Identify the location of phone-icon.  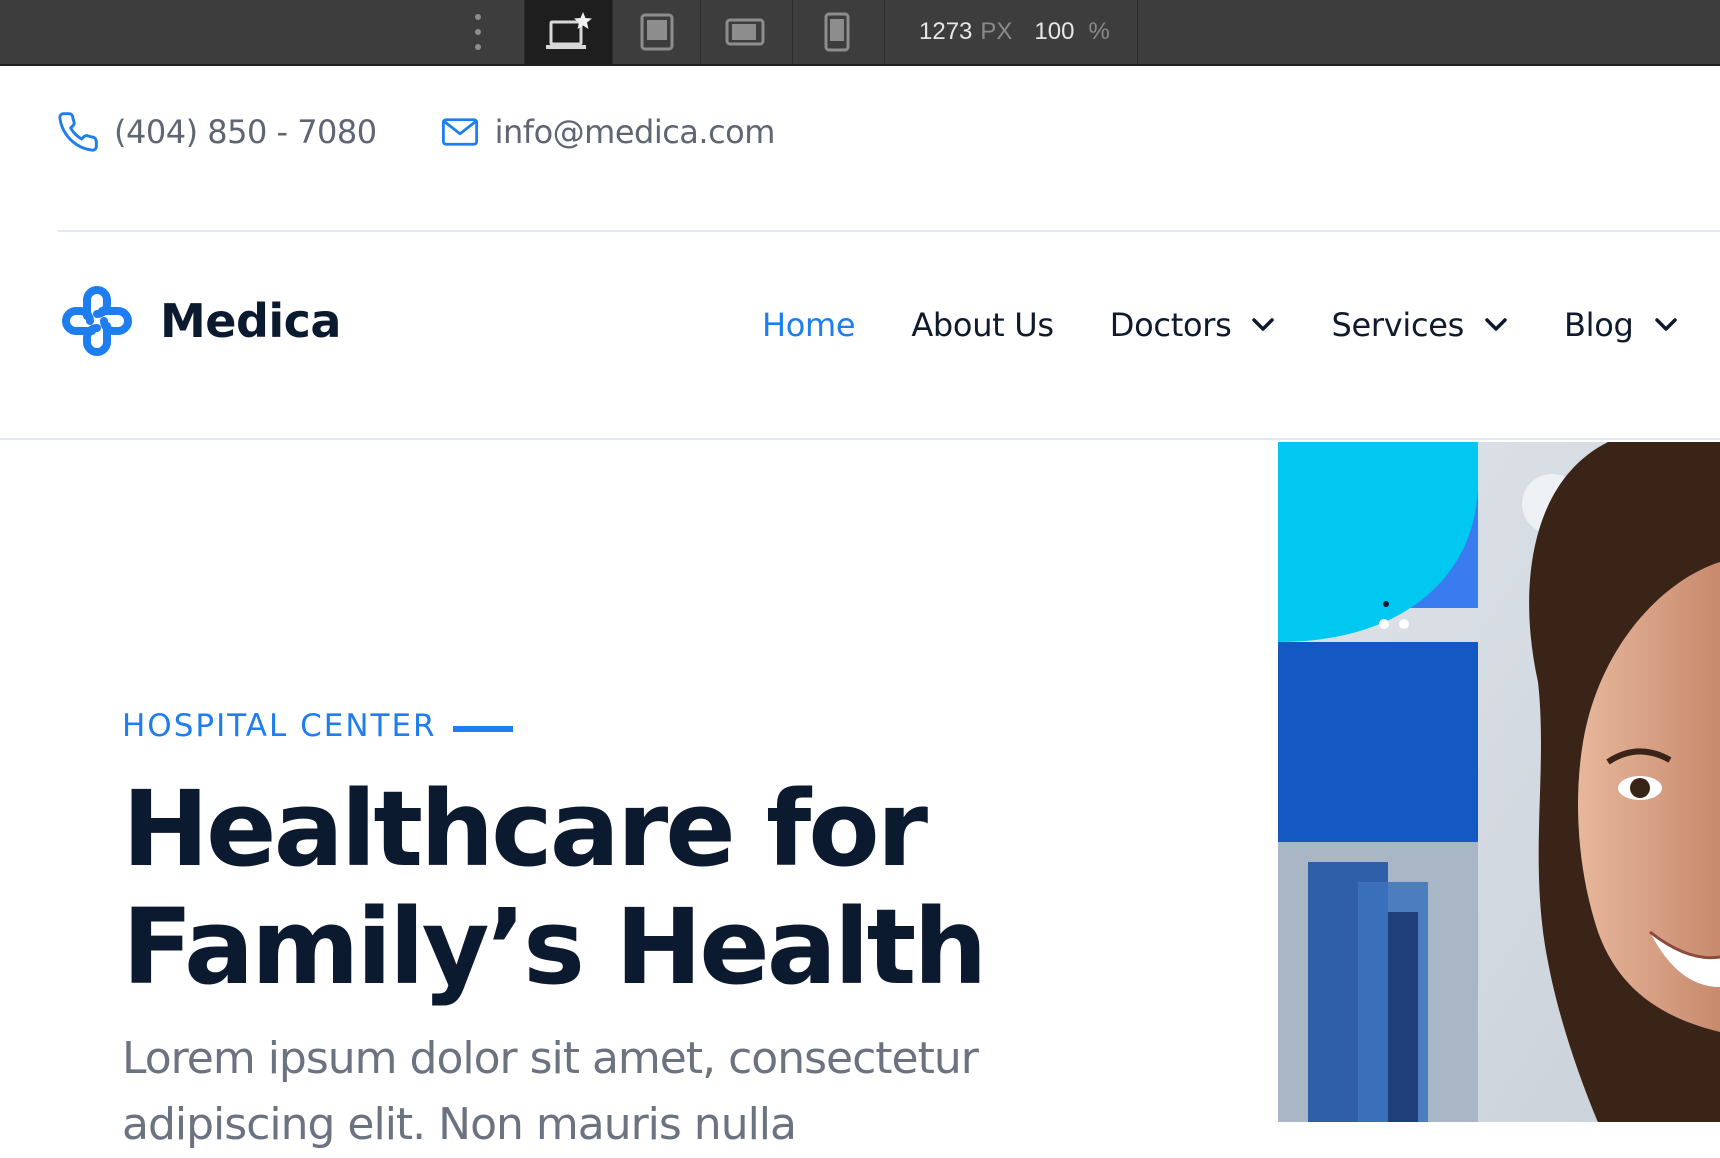
(78, 132).